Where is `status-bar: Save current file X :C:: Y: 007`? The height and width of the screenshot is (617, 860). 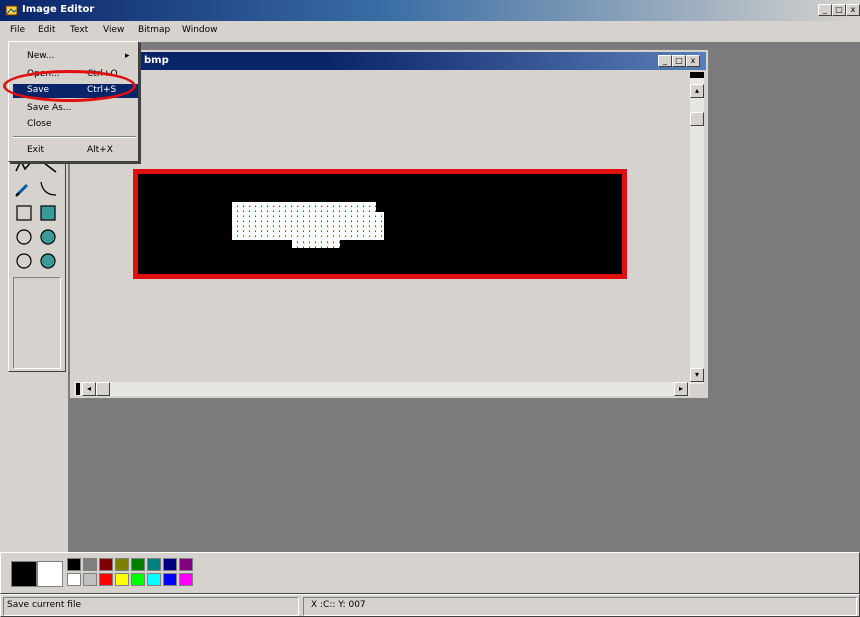
status-bar: Save current file X :C:: Y: 007 is located at coordinates (430, 605).